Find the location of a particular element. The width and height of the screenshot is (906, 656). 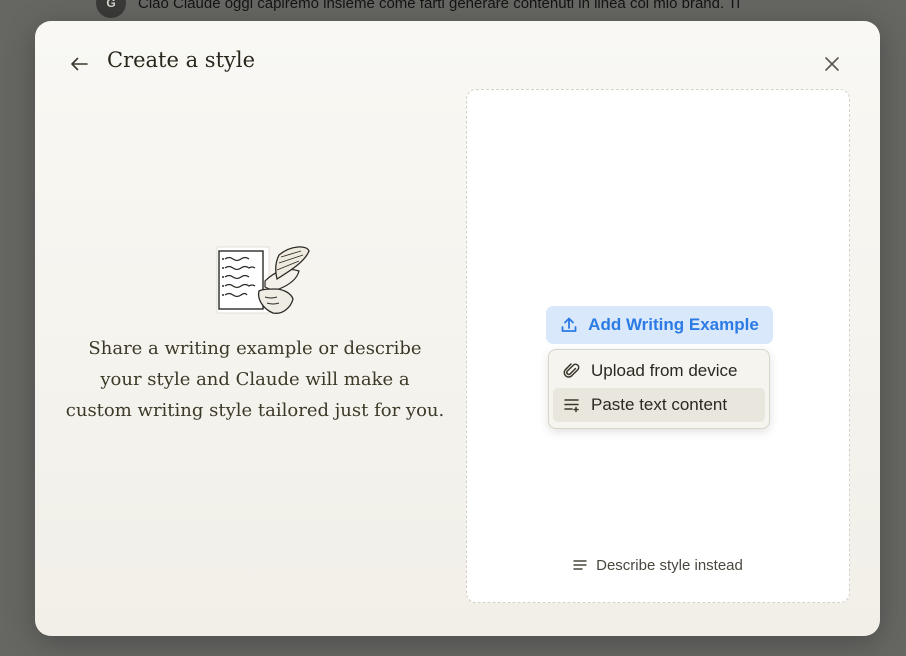

describe-style-instead-button: Describe style instead is located at coordinates (658, 565).